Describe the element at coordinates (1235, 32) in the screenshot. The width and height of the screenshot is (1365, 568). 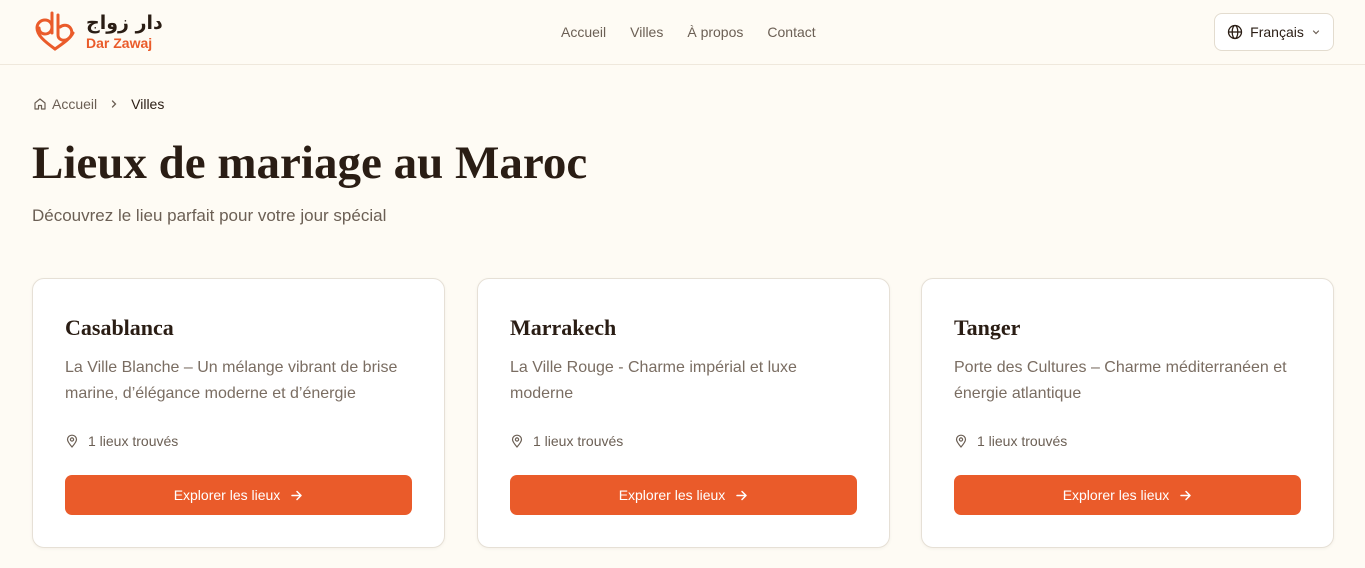
I see `globe-icon` at that location.